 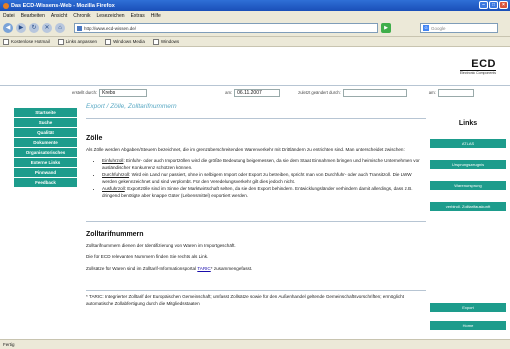 I want to click on taric-link: TARIC, so click(x=203, y=268).